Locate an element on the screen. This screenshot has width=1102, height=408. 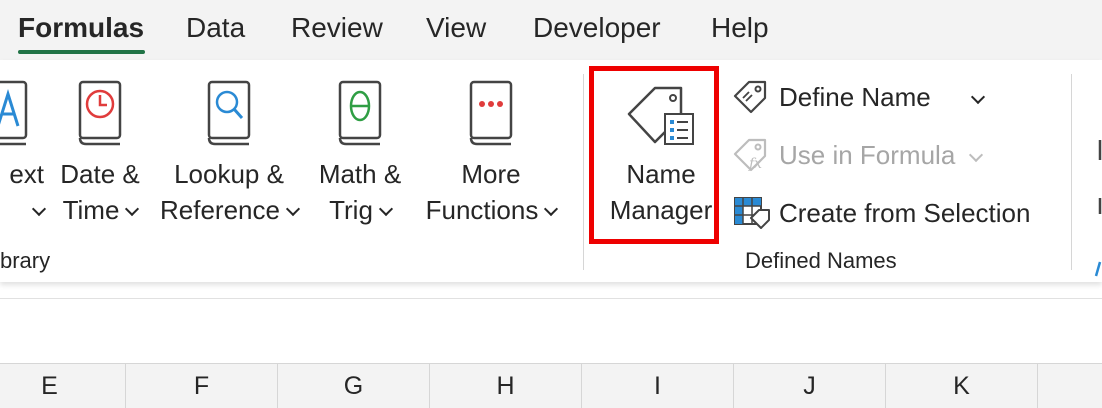
column-header-j: J is located at coordinates (810, 386).